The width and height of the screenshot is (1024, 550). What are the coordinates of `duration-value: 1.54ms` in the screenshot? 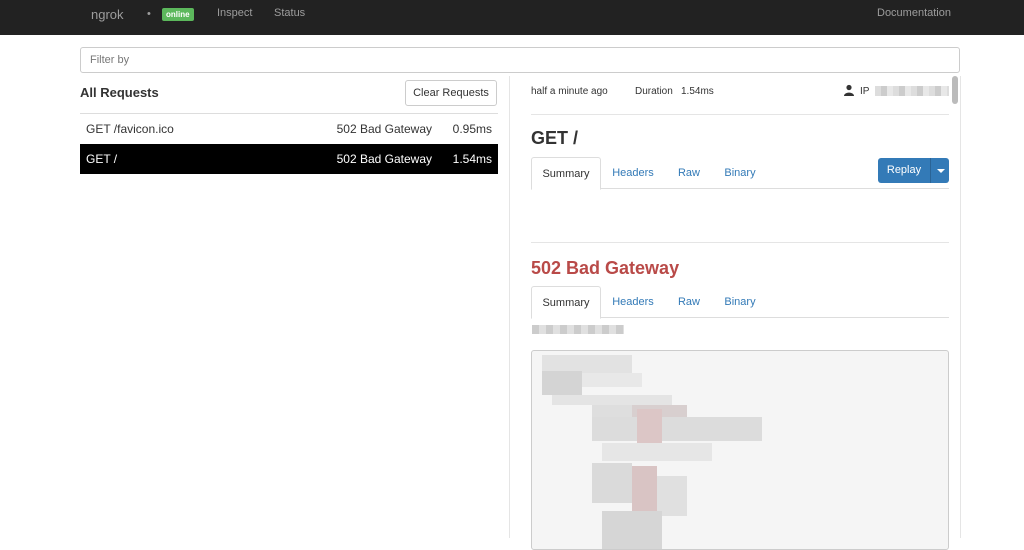 It's located at (697, 91).